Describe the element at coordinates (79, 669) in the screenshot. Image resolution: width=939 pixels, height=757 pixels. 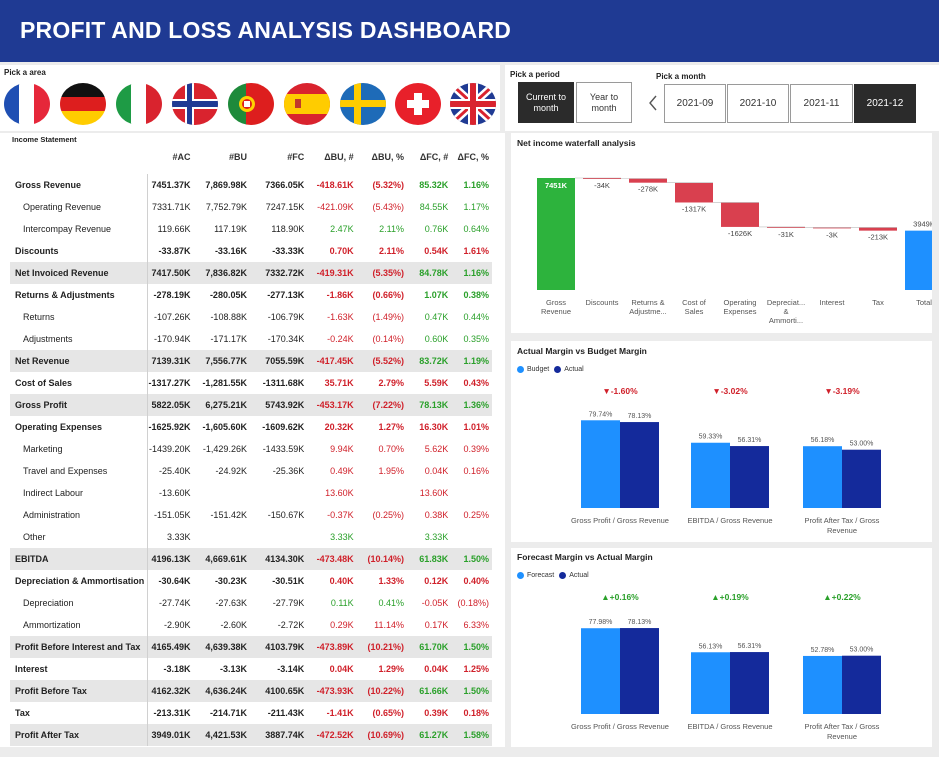
I see `row-label: Interest` at that location.